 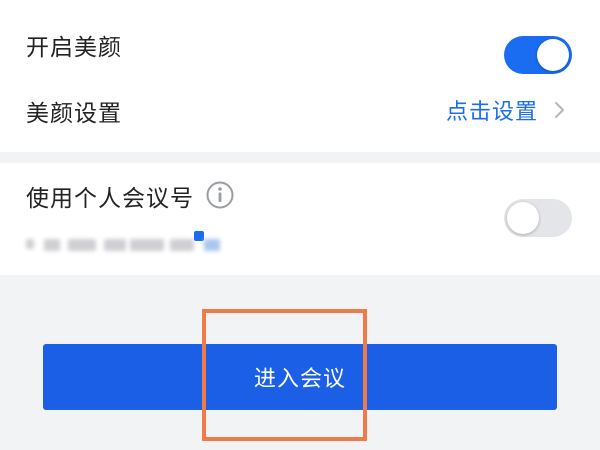 I want to click on beauty-settings-row: 美颜设置 点击设置, so click(x=300, y=108).